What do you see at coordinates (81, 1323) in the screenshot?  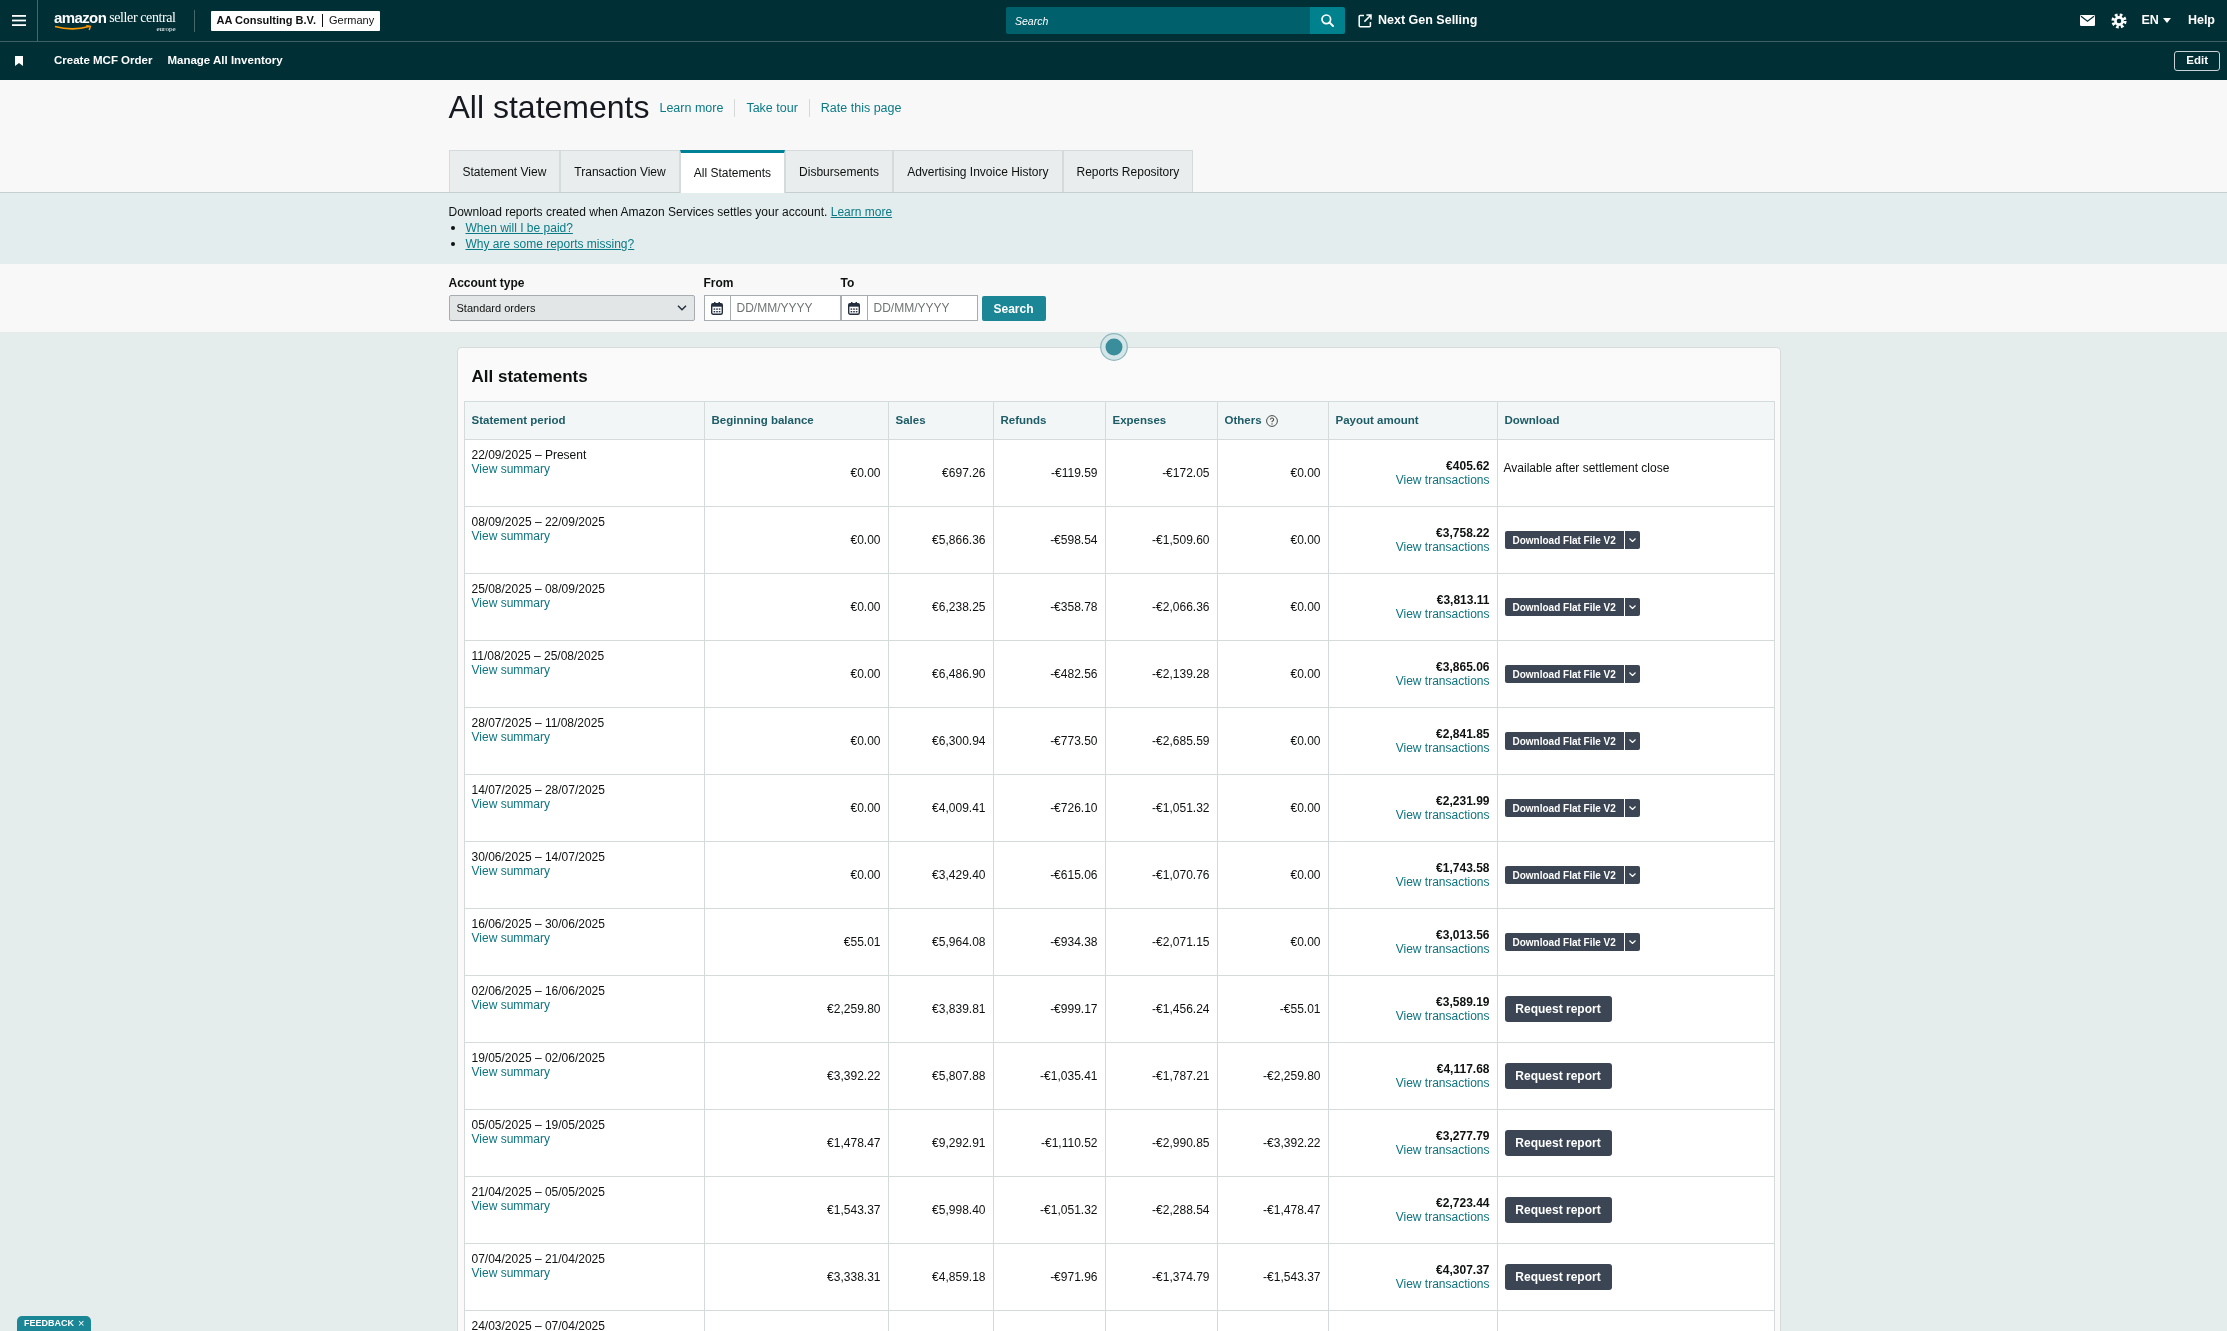 I see `close-button: ×` at bounding box center [81, 1323].